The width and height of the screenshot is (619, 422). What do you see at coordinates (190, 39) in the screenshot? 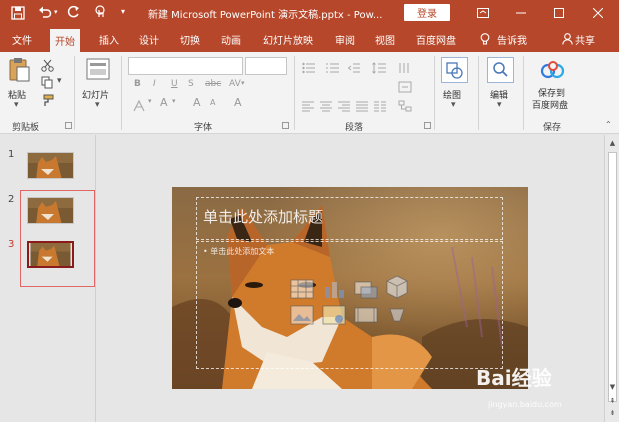
I see `tab-transitions: 切换` at bounding box center [190, 39].